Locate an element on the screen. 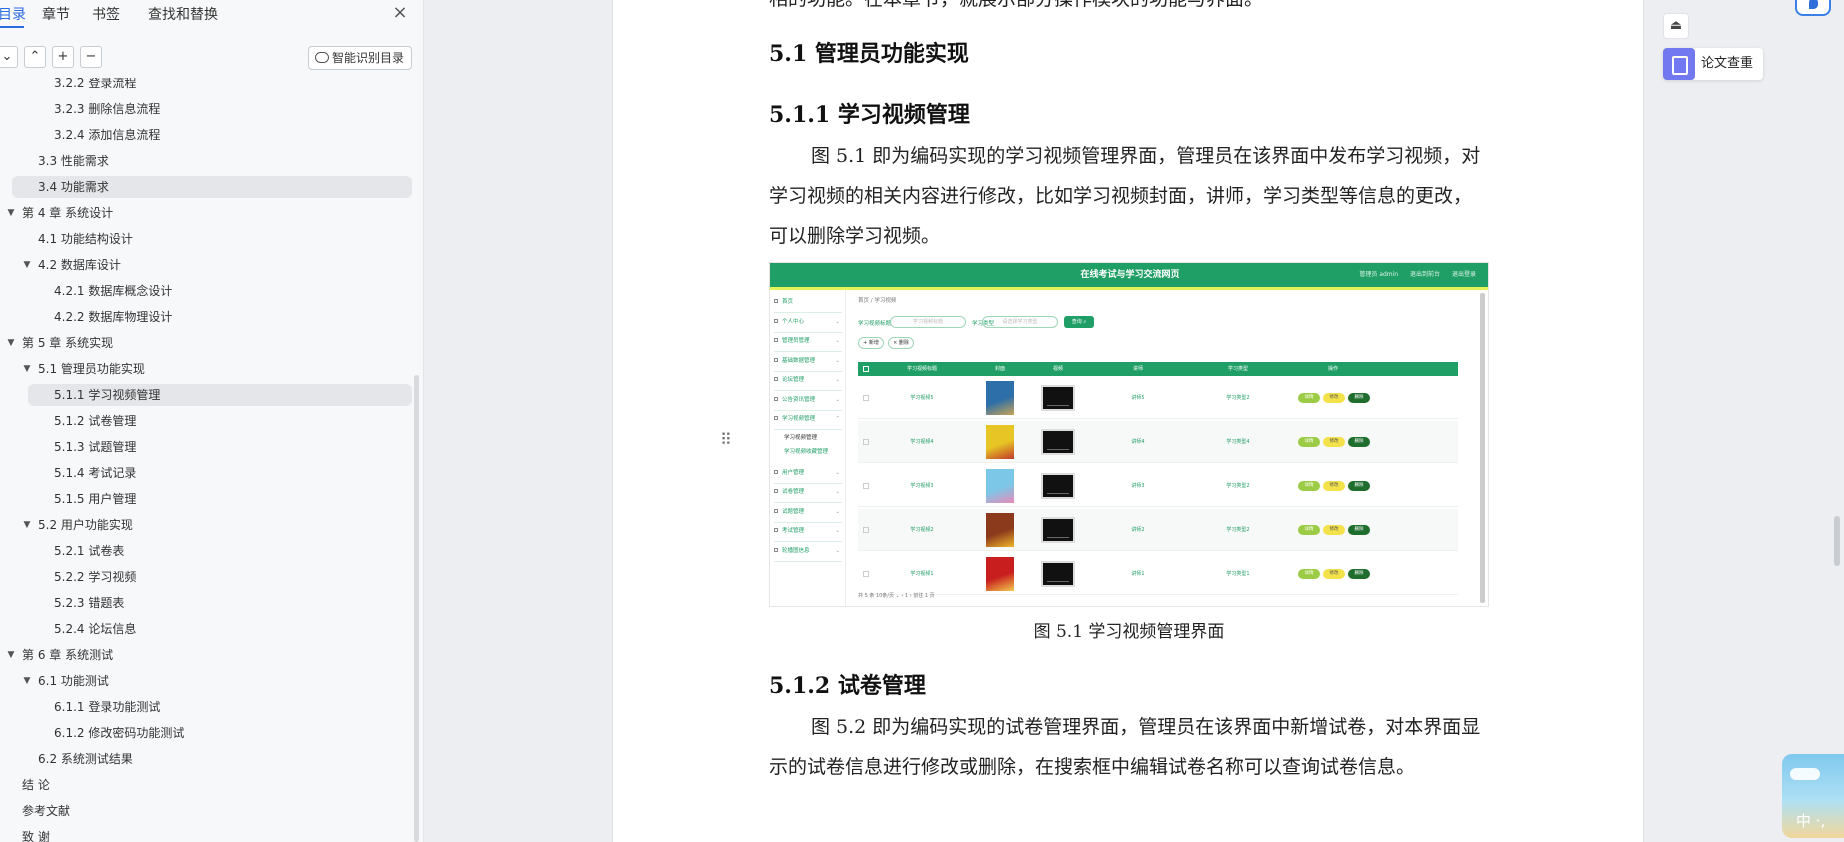  toc-item: 4.2.2 数据库物理设计 is located at coordinates (206, 317).